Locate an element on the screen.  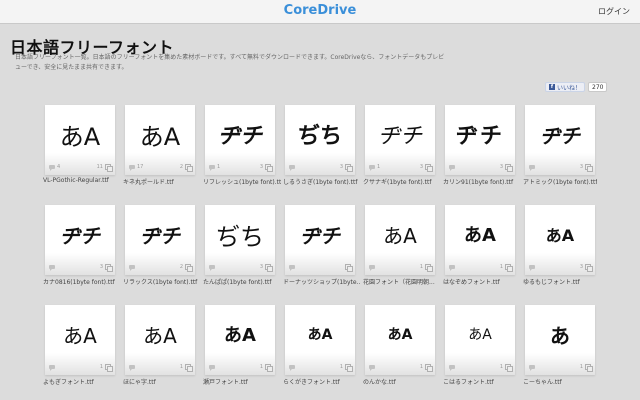
font-file-name: よもぎフォント.ttf is located at coordinates (82, 381).